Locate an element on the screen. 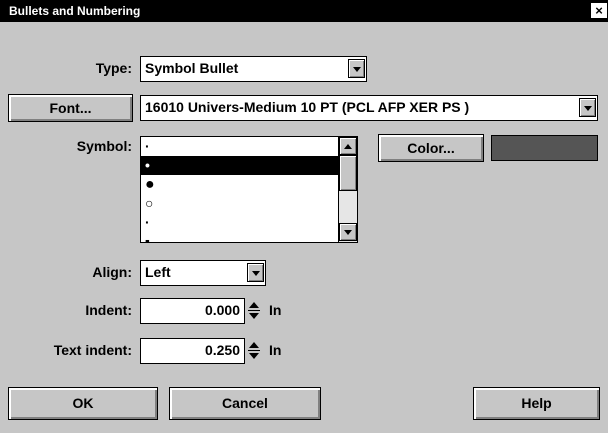 This screenshot has height=433, width=608. cancel-button: Cancel is located at coordinates (245, 403).